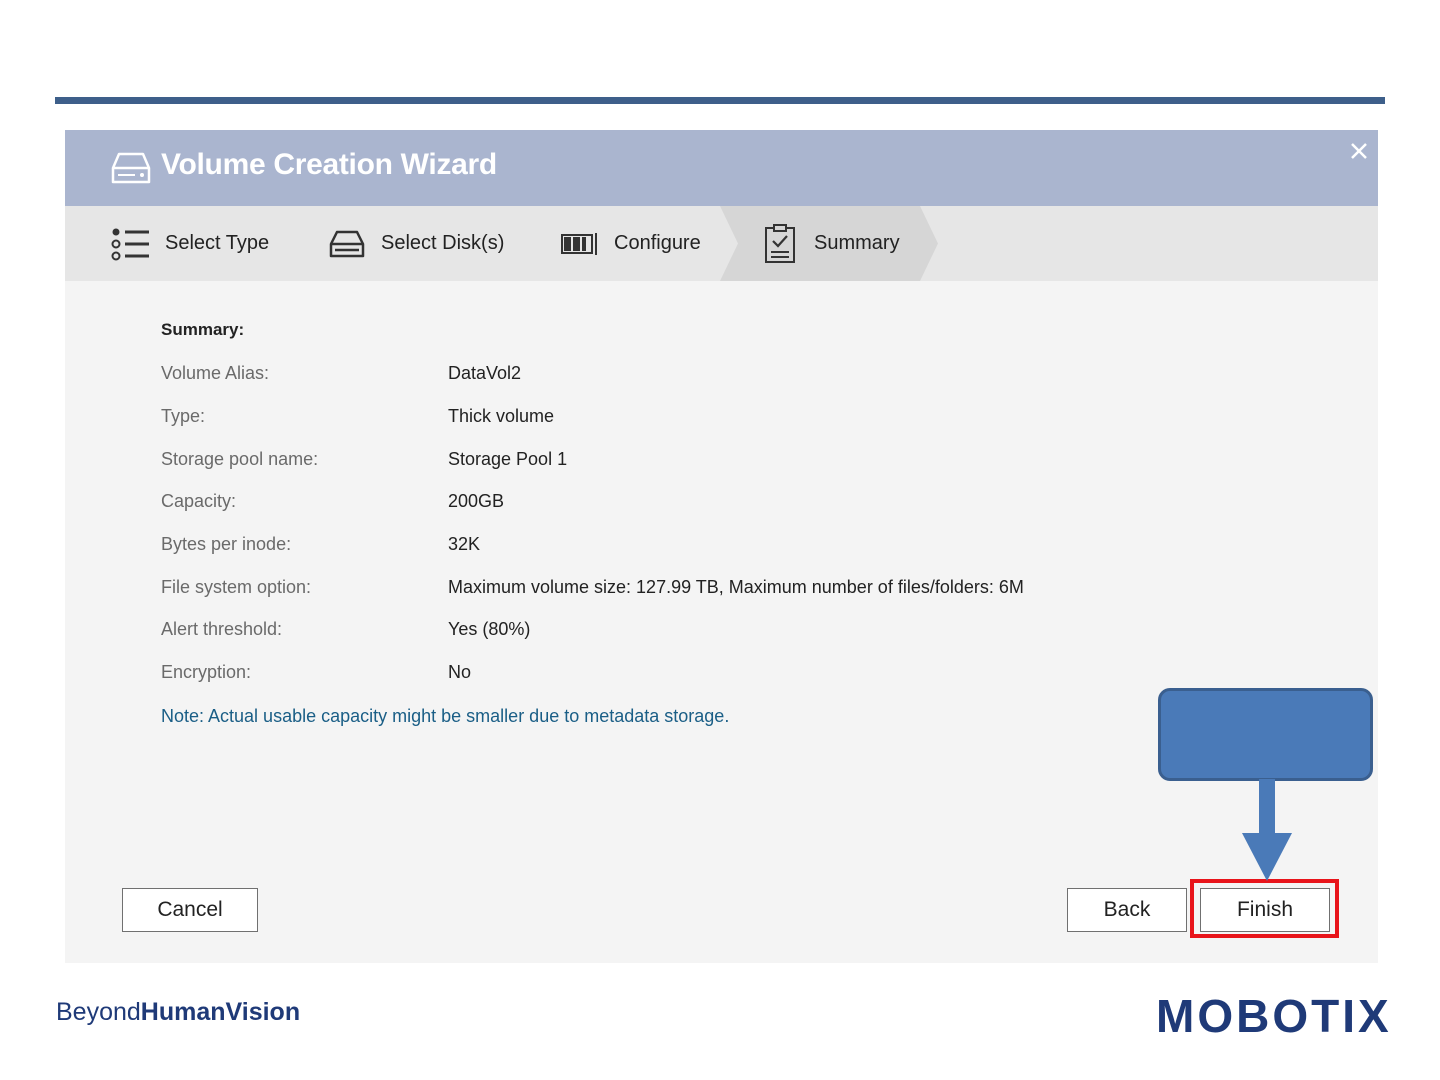 The image size is (1440, 1080). I want to click on clipboard-check-icon, so click(780, 243).